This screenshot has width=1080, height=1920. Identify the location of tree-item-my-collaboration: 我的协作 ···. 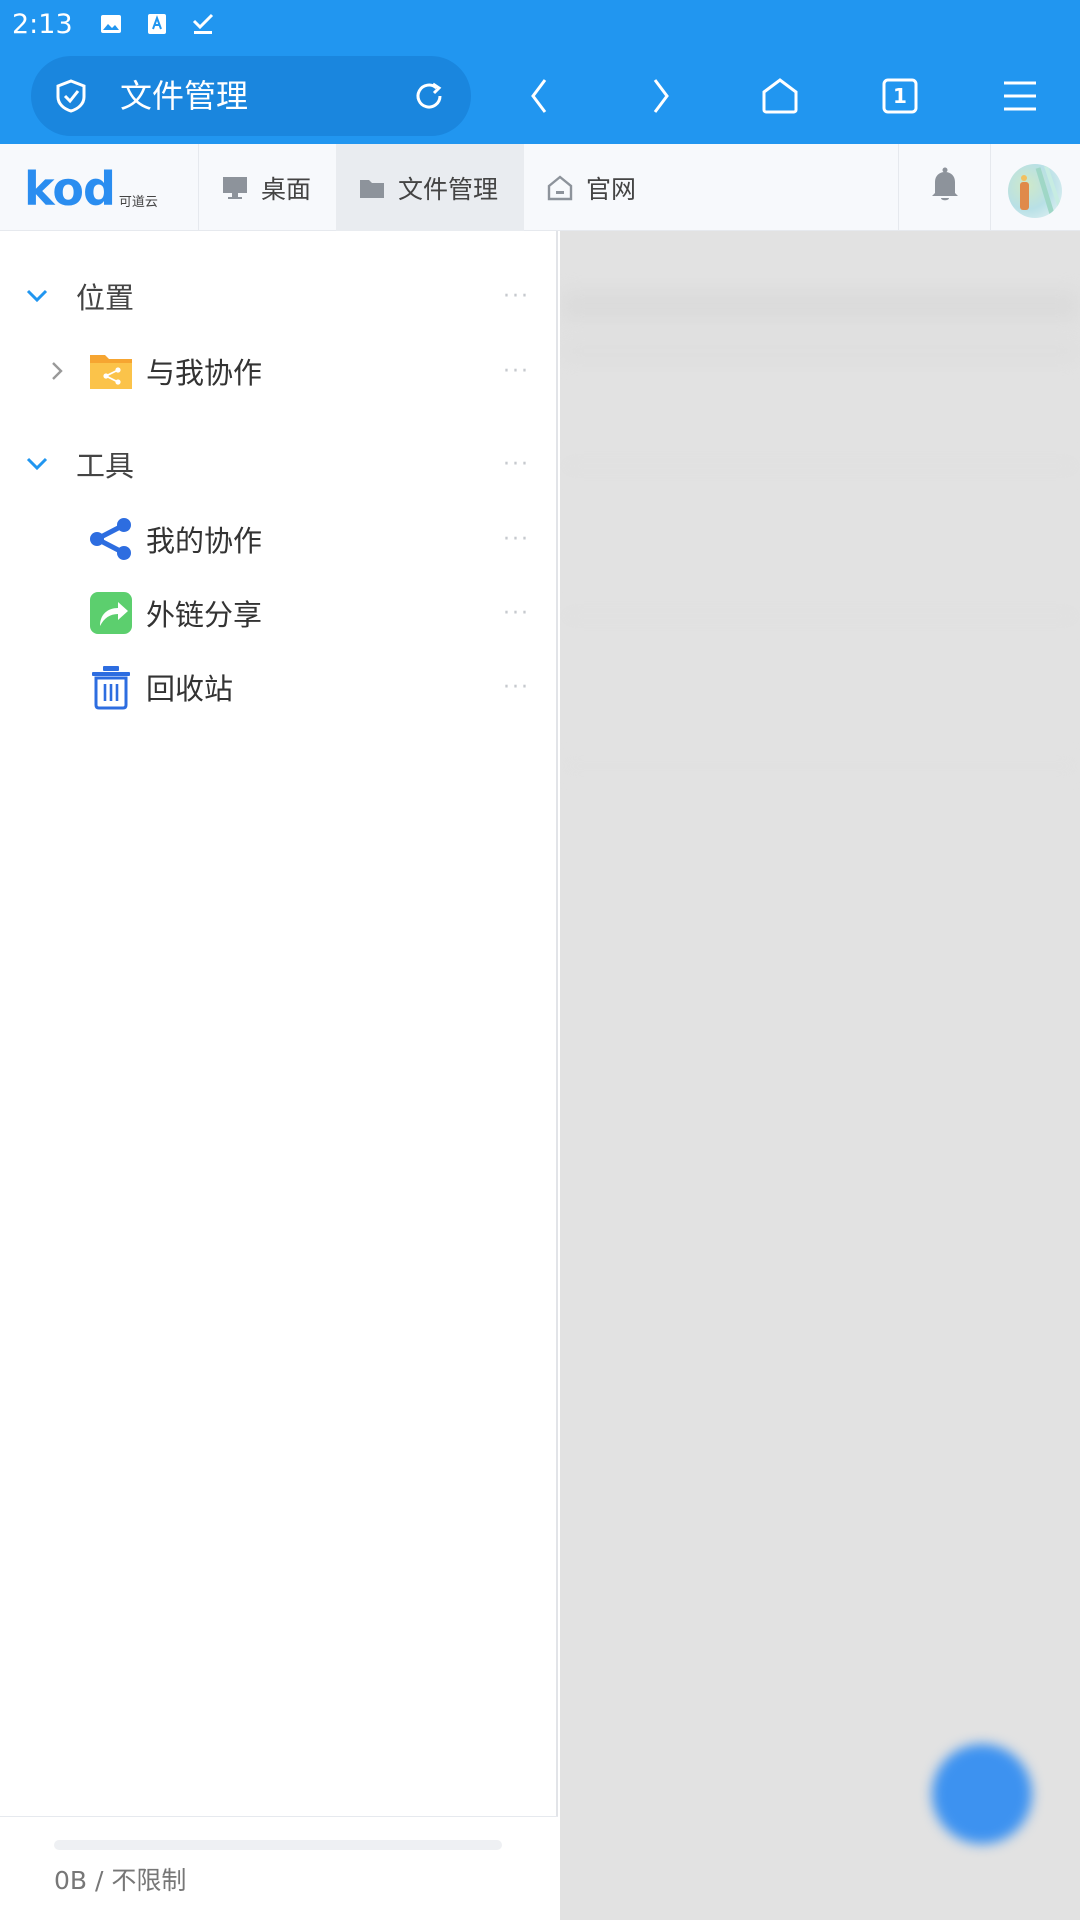
(279, 539).